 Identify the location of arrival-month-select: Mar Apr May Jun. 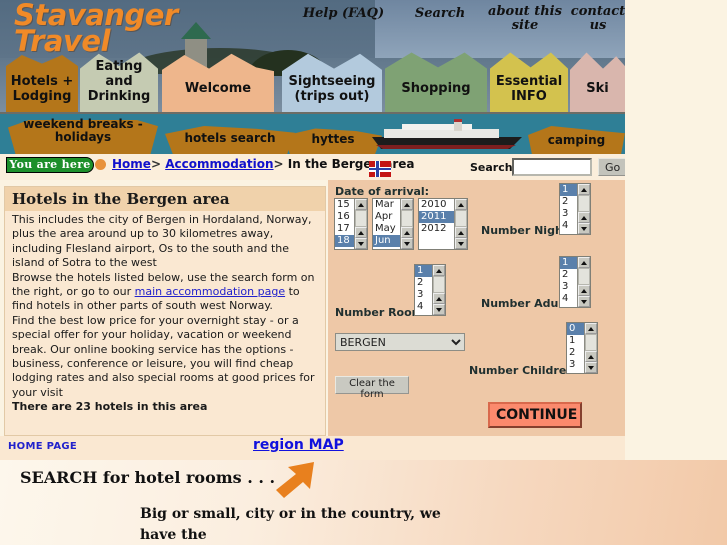
(393, 224).